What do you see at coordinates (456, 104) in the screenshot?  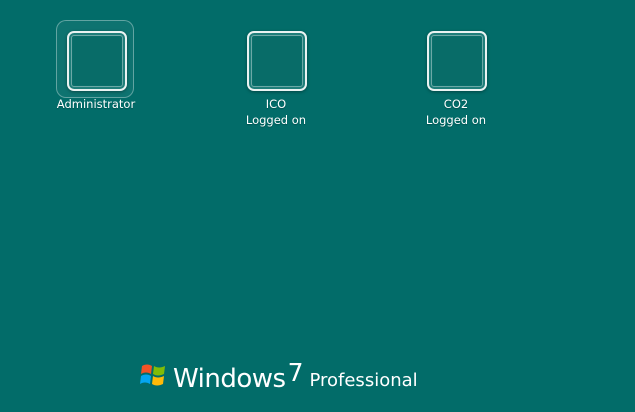 I see `user-name-label: CO2` at bounding box center [456, 104].